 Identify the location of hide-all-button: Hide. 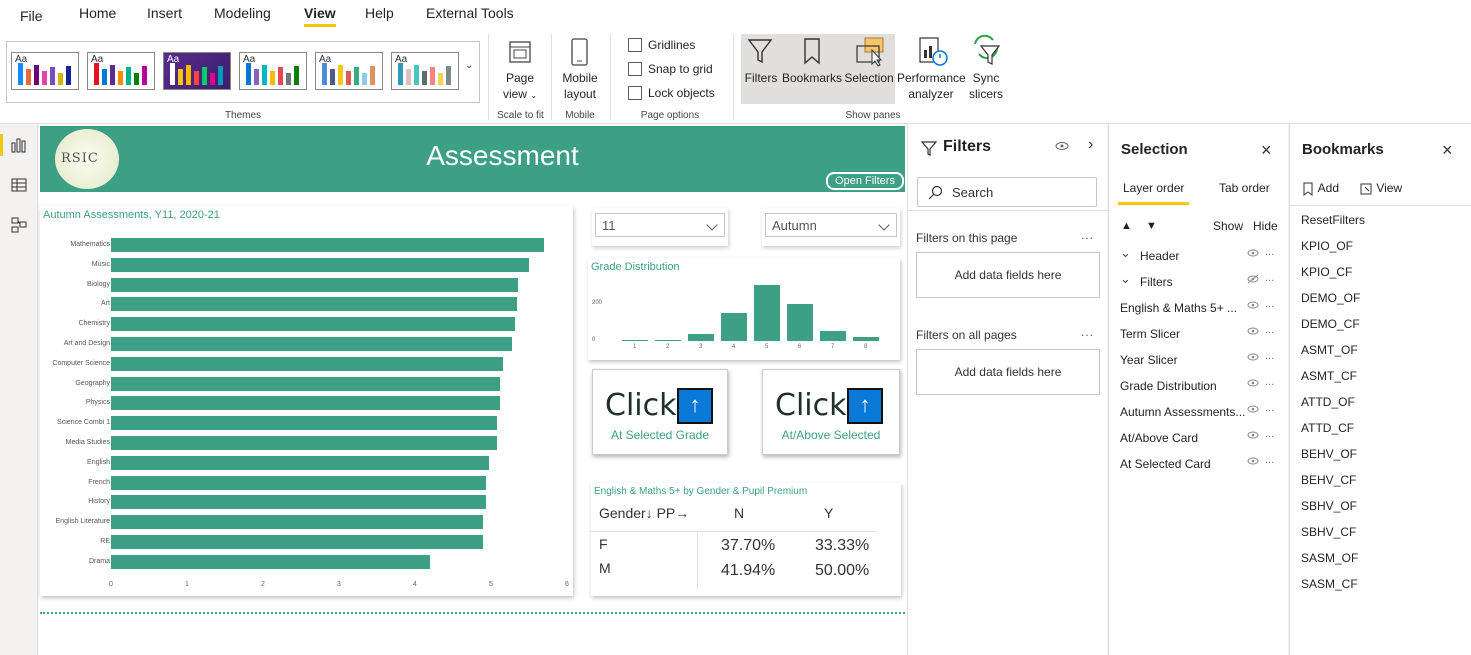
(1265, 226).